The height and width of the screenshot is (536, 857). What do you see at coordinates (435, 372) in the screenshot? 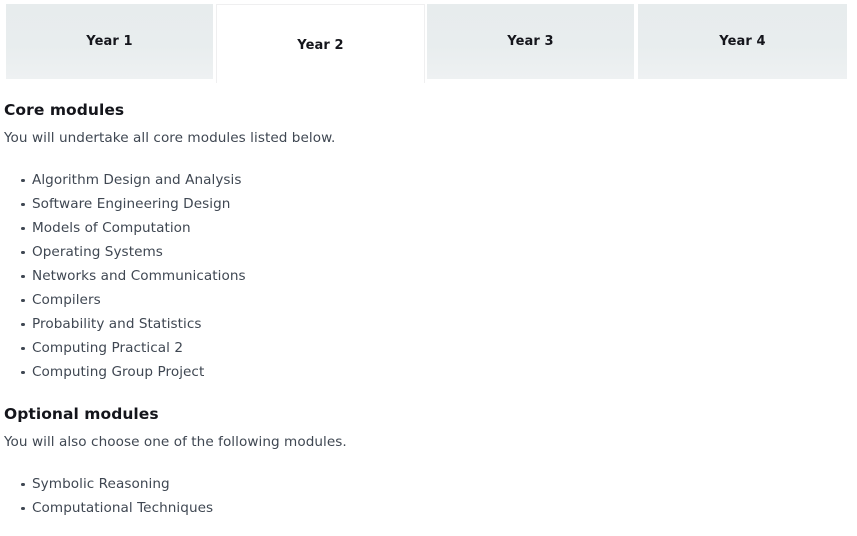
I see `list-item: Computing Group Project` at bounding box center [435, 372].